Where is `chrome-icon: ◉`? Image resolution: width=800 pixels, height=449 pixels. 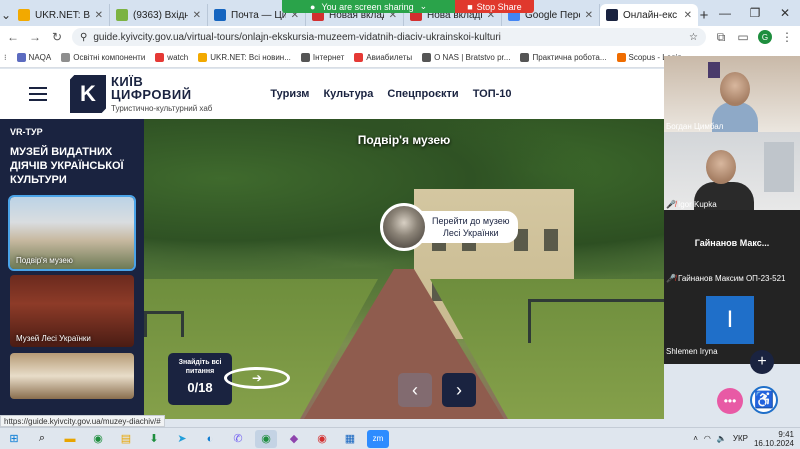 chrome-icon: ◉ is located at coordinates (98, 439).